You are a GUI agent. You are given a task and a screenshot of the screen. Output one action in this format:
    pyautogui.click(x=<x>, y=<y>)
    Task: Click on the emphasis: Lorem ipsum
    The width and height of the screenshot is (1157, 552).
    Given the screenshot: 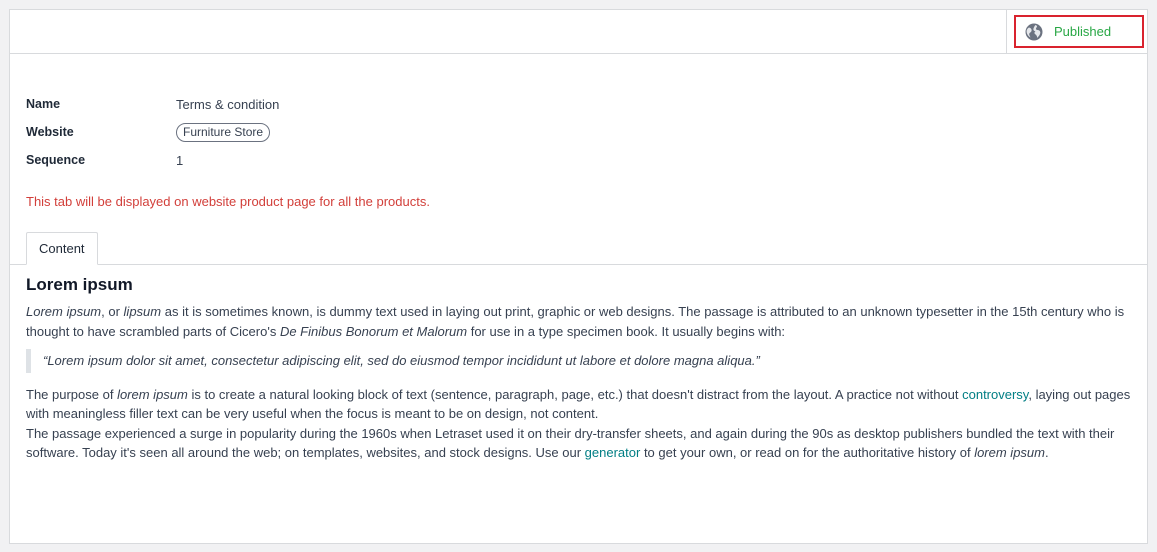 What is the action you would take?
    pyautogui.click(x=64, y=311)
    